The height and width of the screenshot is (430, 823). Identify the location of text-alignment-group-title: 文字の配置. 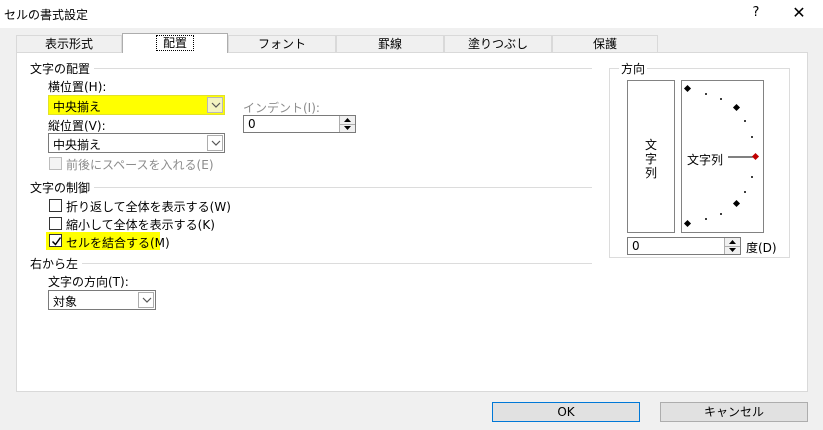
(62, 68).